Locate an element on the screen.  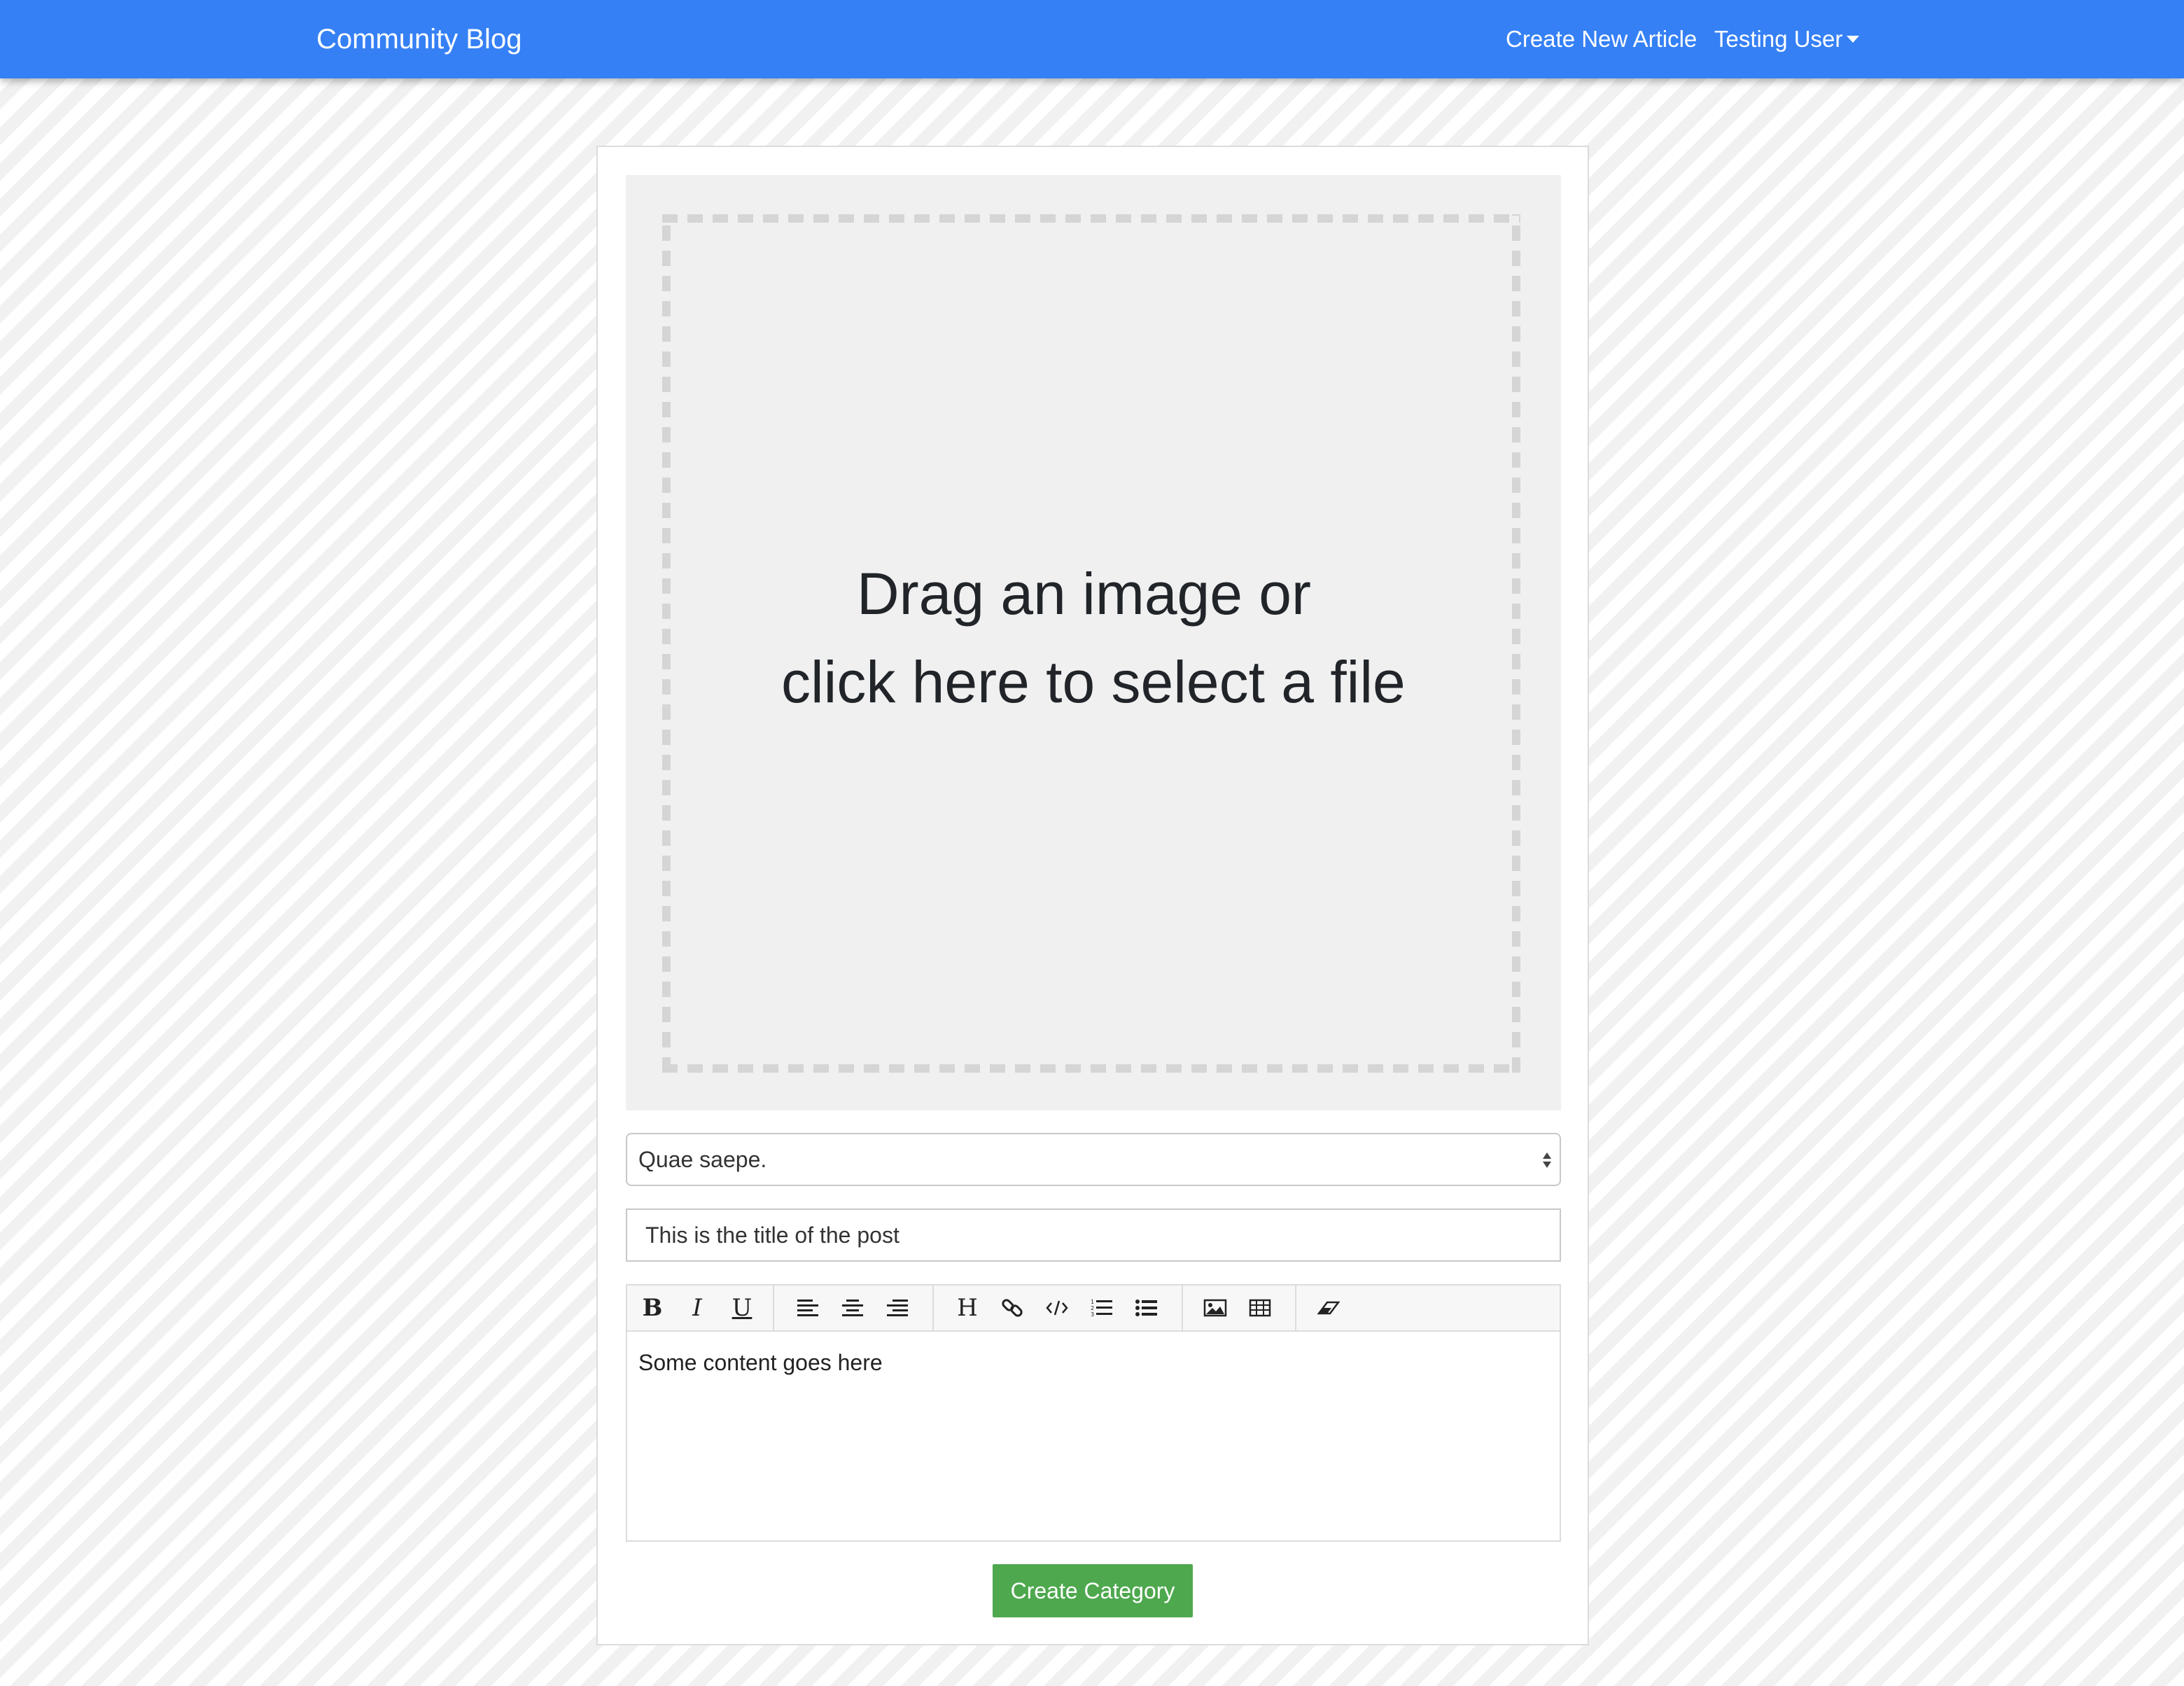
editor-toolbar: B I U H 123 is located at coordinates (1093, 1309).